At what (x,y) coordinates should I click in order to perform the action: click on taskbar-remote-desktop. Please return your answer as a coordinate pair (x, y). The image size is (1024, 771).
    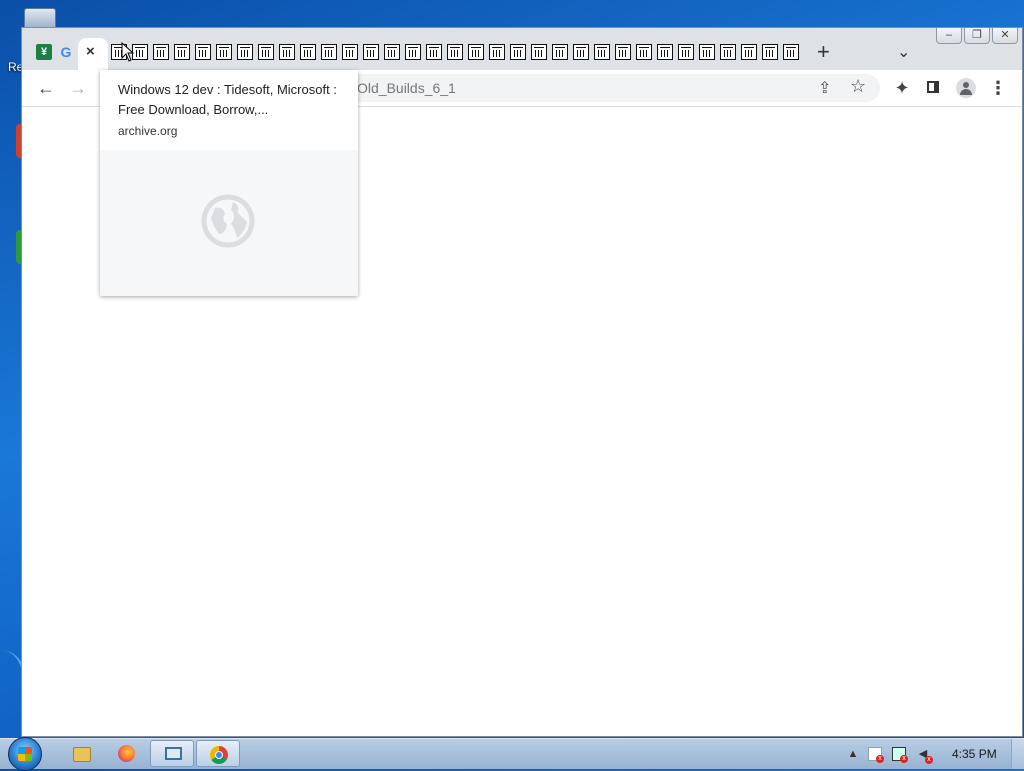
    Looking at the image, I should click on (172, 753).